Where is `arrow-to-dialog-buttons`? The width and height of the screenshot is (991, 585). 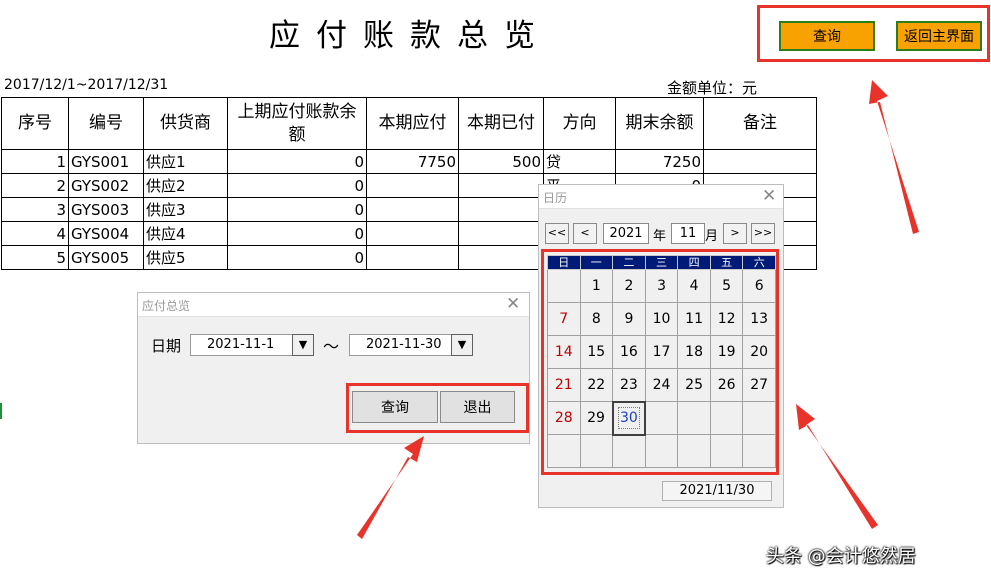
arrow-to-dialog-buttons is located at coordinates (390, 487).